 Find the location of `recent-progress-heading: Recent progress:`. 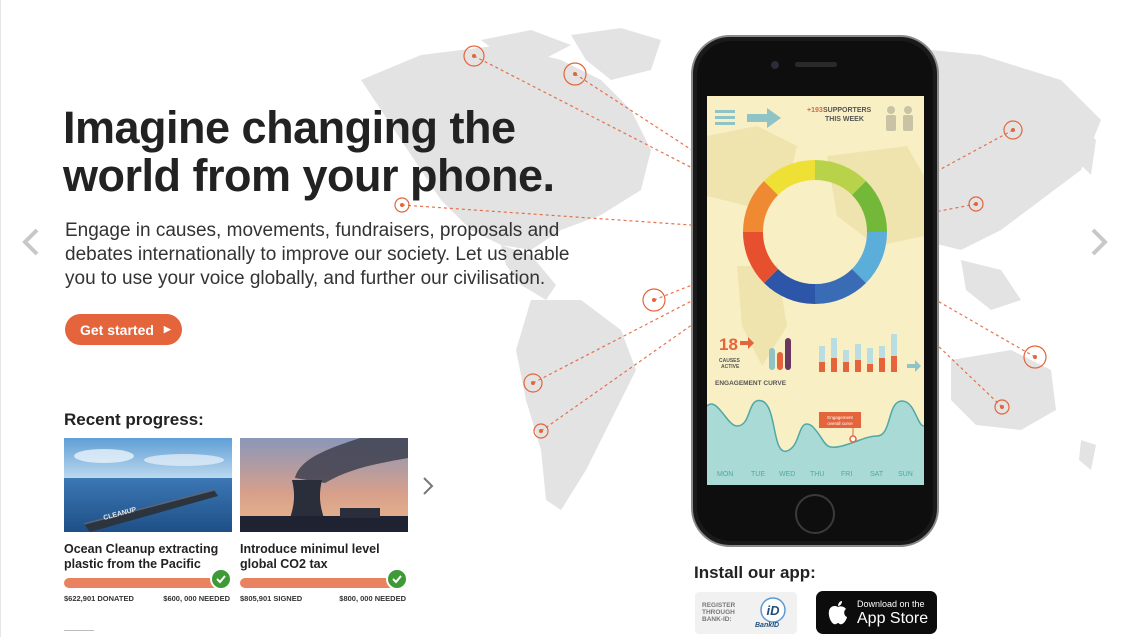

recent-progress-heading: Recent progress: is located at coordinates (134, 419).